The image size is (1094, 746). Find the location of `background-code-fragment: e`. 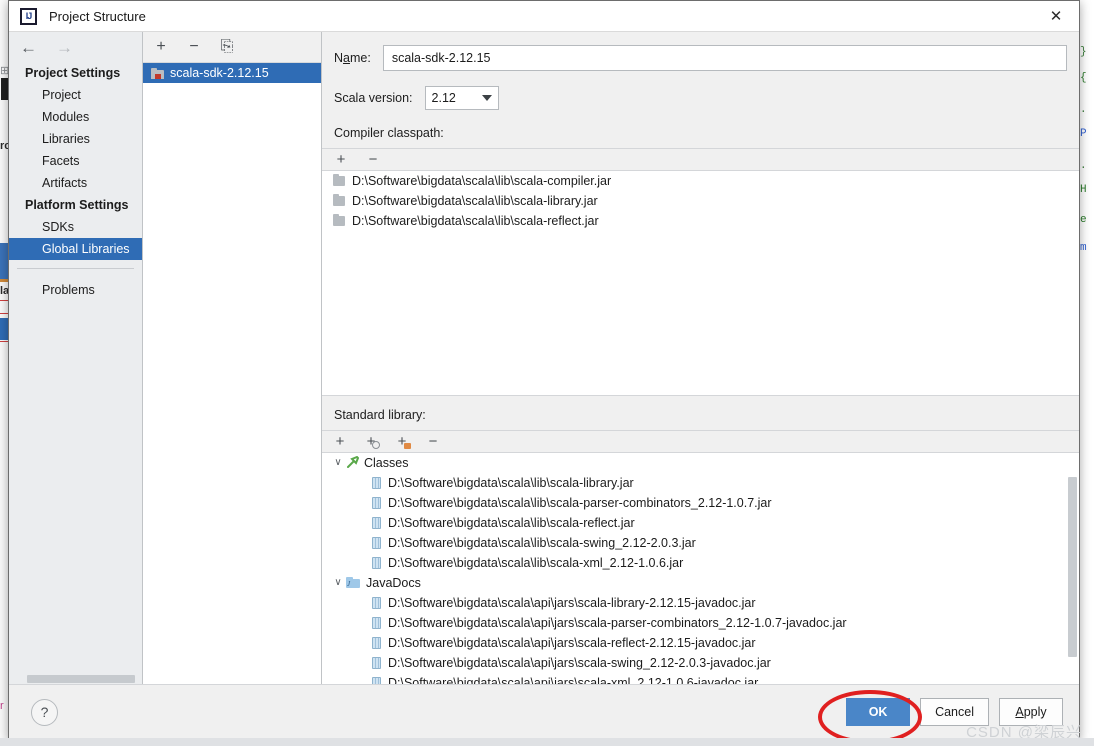

background-code-fragment: e is located at coordinates (1083, 220).